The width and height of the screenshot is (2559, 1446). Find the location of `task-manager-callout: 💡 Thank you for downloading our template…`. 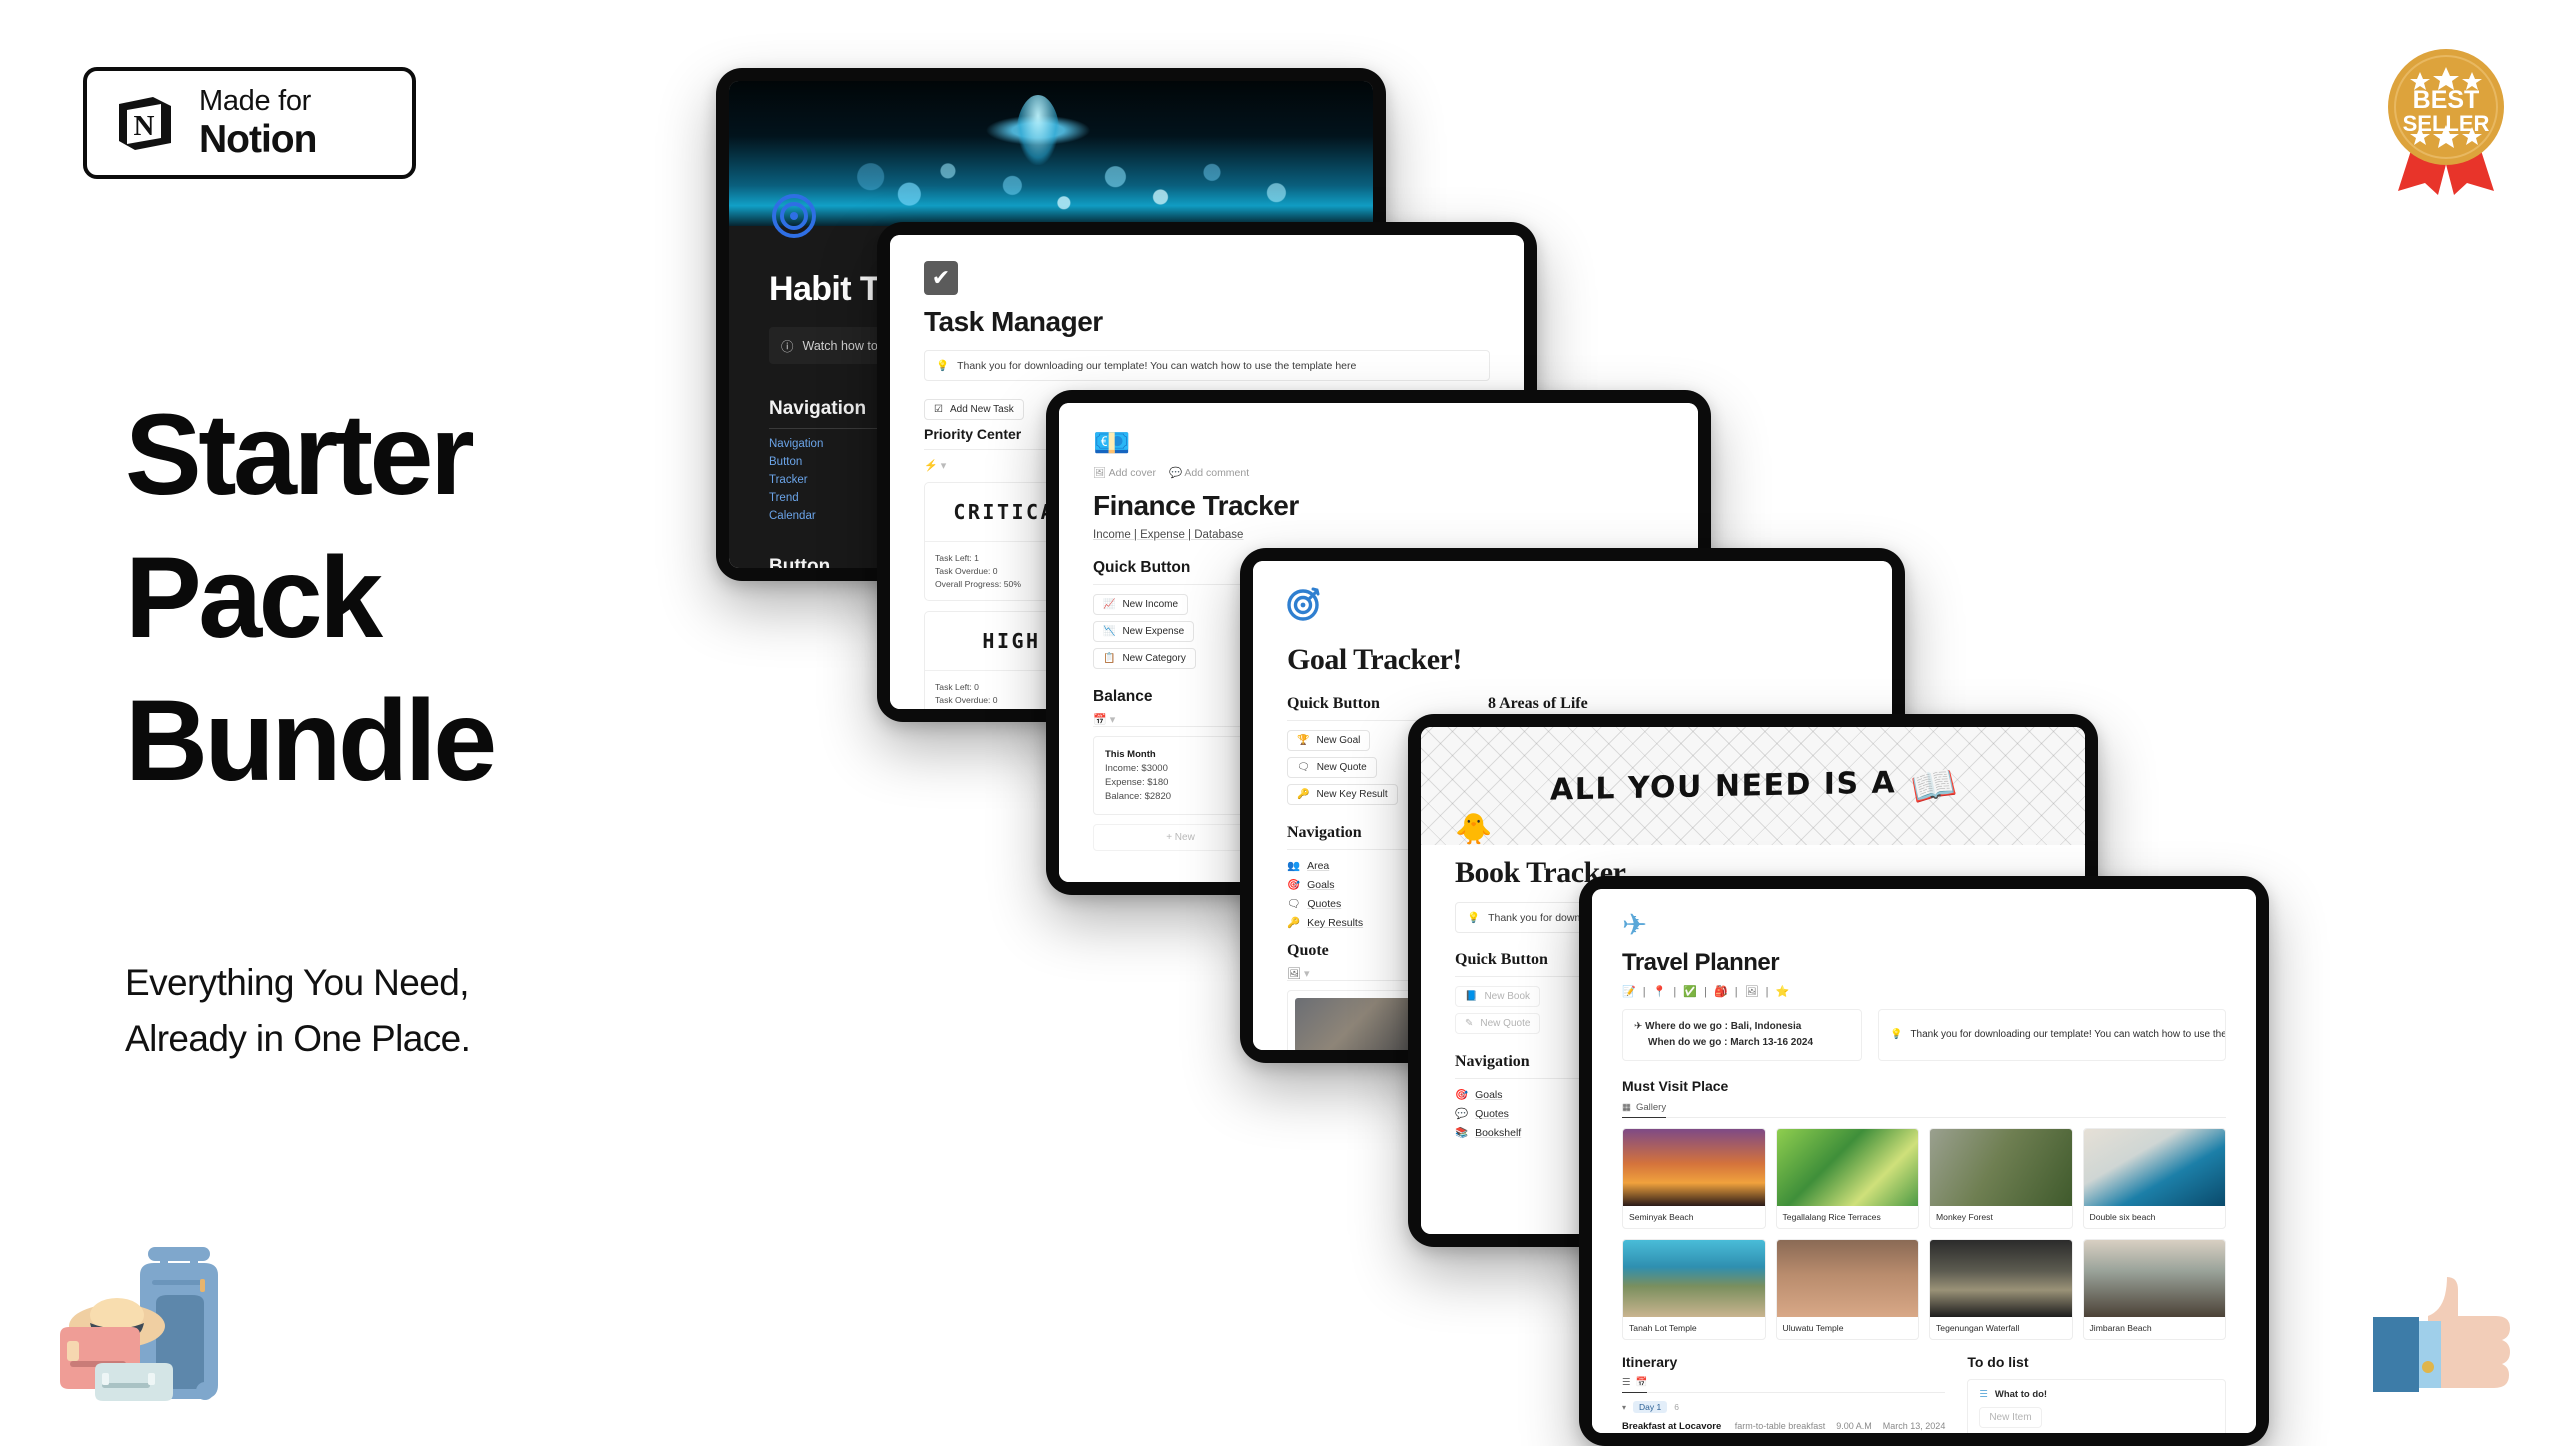

task-manager-callout: 💡 Thank you for downloading our template… is located at coordinates (1207, 365).